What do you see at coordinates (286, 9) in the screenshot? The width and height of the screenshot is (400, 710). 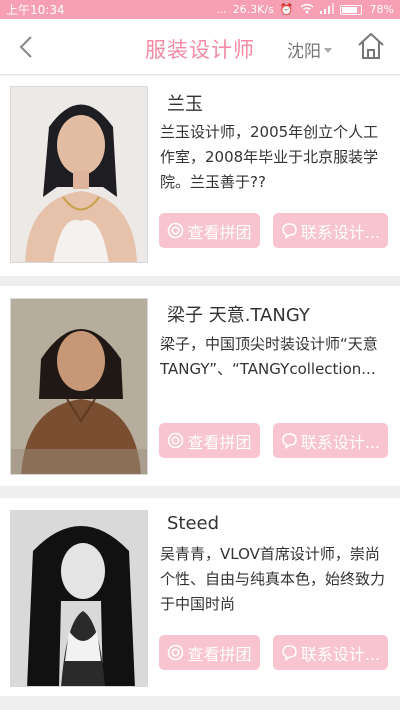 I see `alarm-icon: ⏰` at bounding box center [286, 9].